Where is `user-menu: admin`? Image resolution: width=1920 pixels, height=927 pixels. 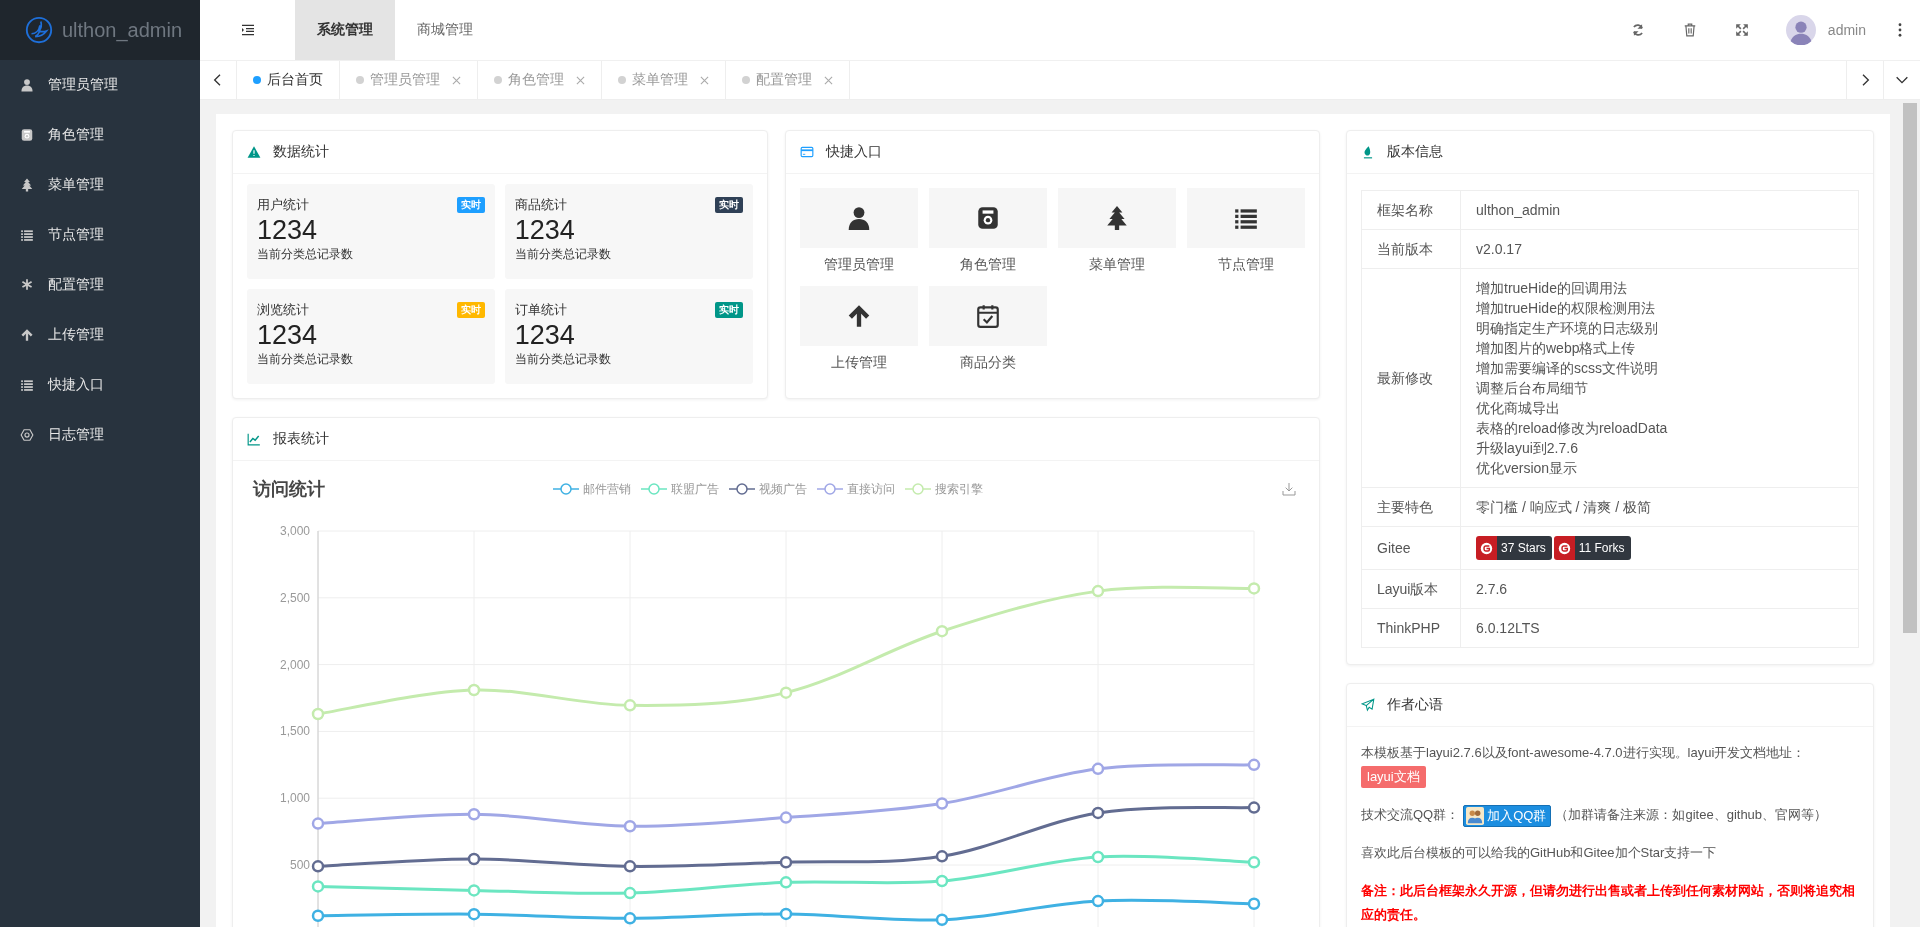
user-menu: admin is located at coordinates (1823, 30).